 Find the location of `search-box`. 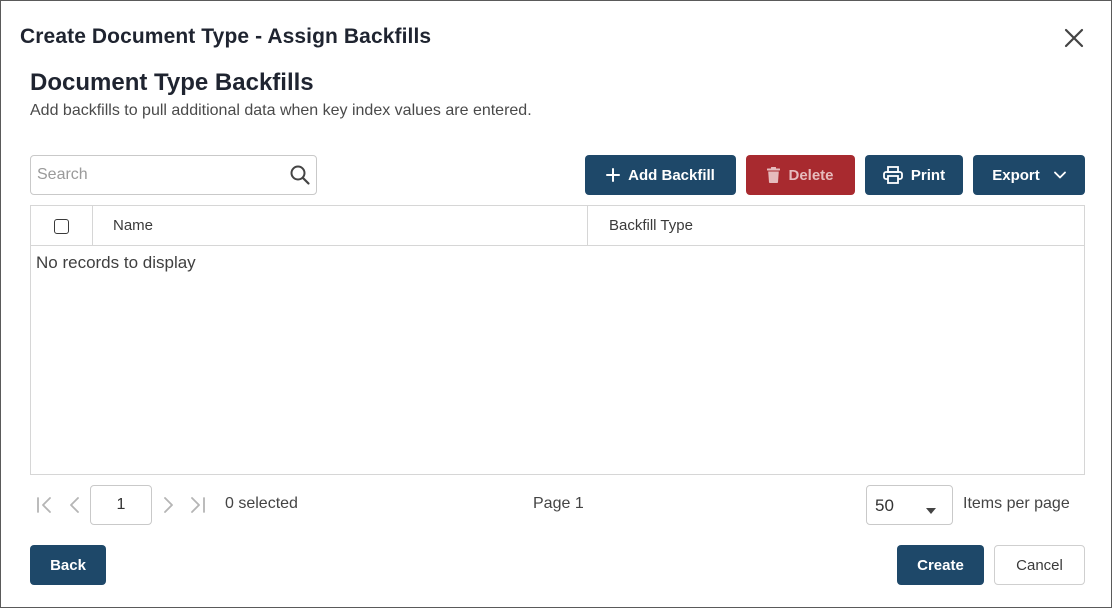

search-box is located at coordinates (173, 175).